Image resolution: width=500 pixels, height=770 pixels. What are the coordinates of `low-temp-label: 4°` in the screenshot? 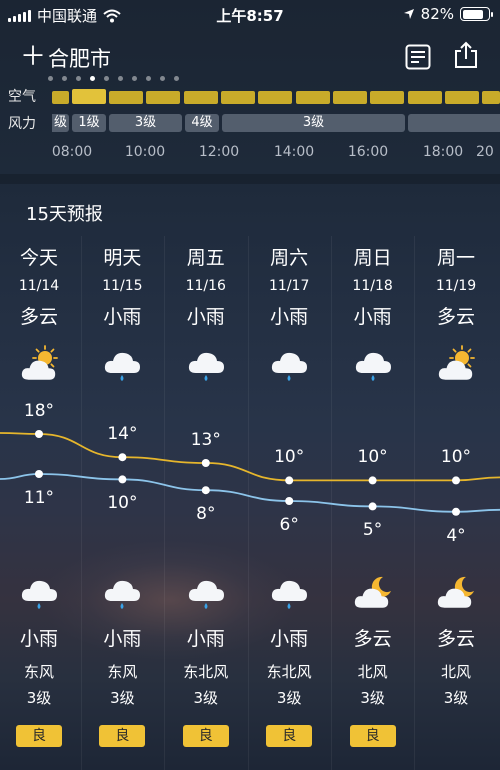 It's located at (456, 535).